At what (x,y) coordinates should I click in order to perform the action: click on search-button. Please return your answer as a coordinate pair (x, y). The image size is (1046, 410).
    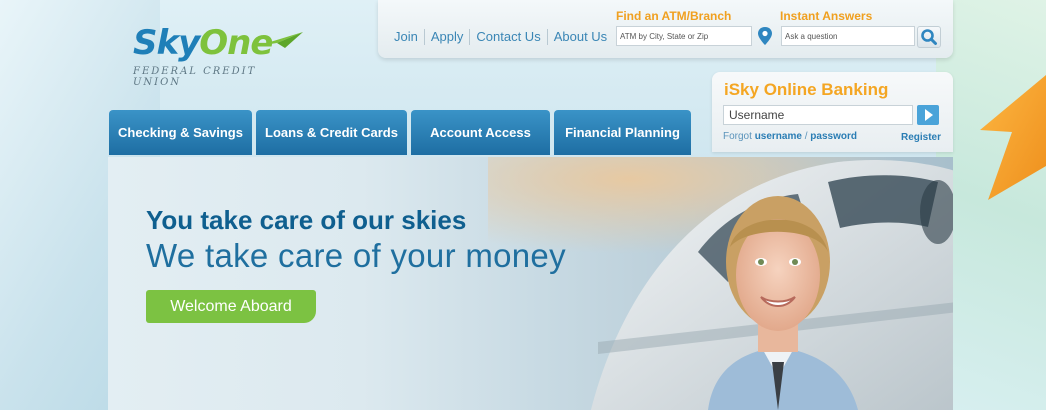
    Looking at the image, I should click on (929, 37).